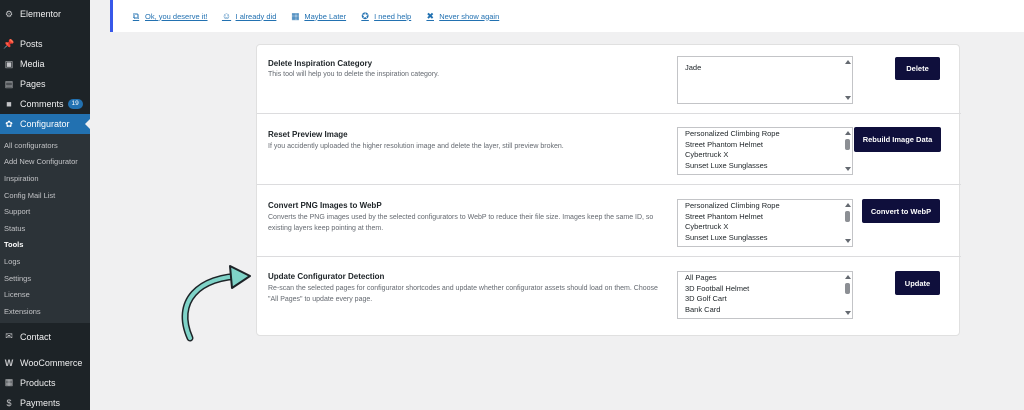 The image size is (1024, 410). I want to click on mail-icon: ✉, so click(9, 336).